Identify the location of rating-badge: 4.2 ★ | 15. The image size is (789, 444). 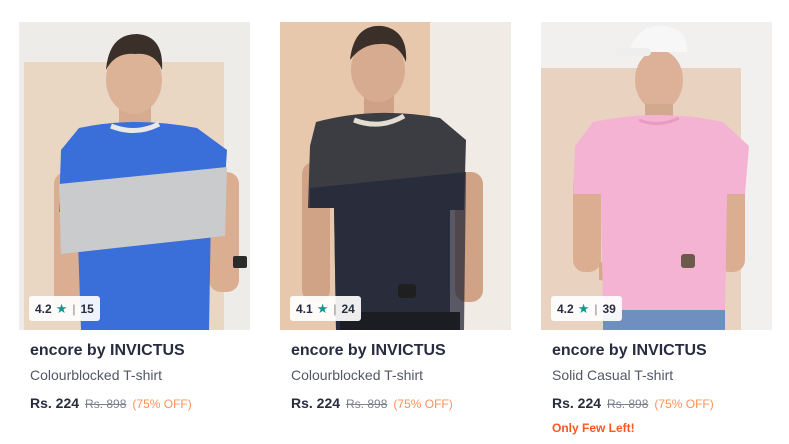
(64, 308).